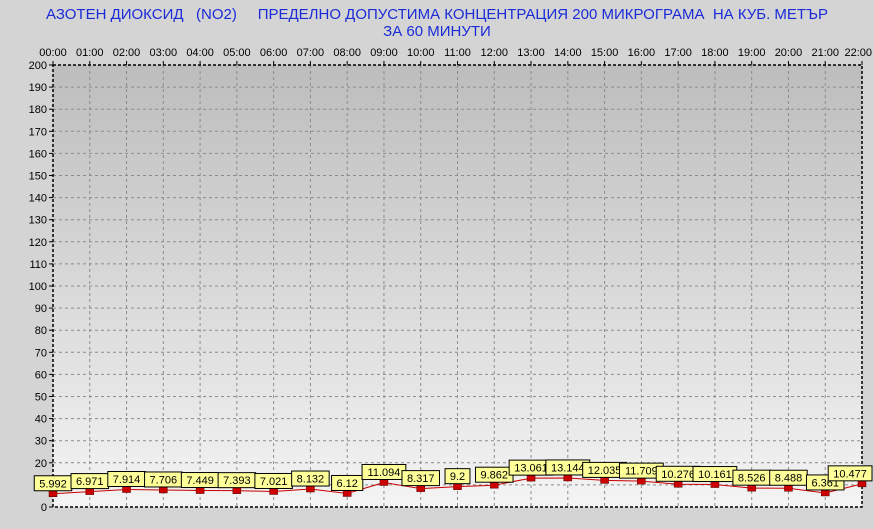 The height and width of the screenshot is (529, 874). What do you see at coordinates (531, 53) in the screenshot?
I see `x-tick-label: 13:00` at bounding box center [531, 53].